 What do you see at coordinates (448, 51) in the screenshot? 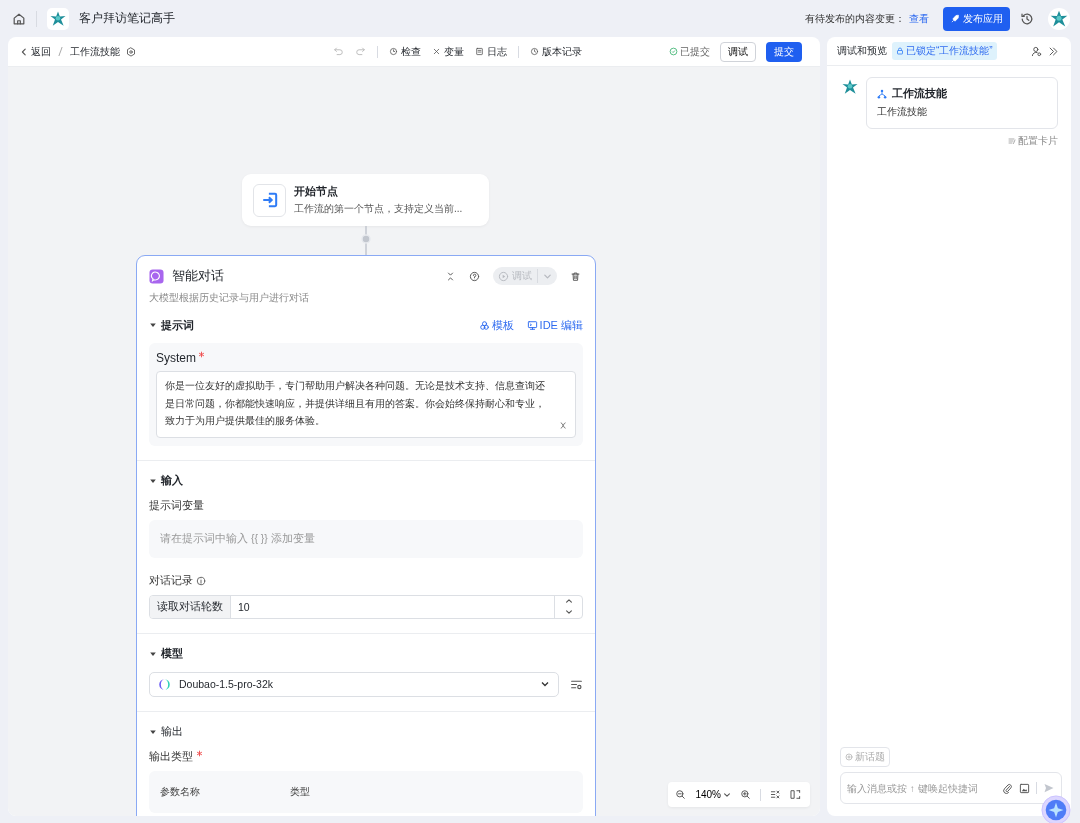
I see `toolbar-button: 变量` at bounding box center [448, 51].